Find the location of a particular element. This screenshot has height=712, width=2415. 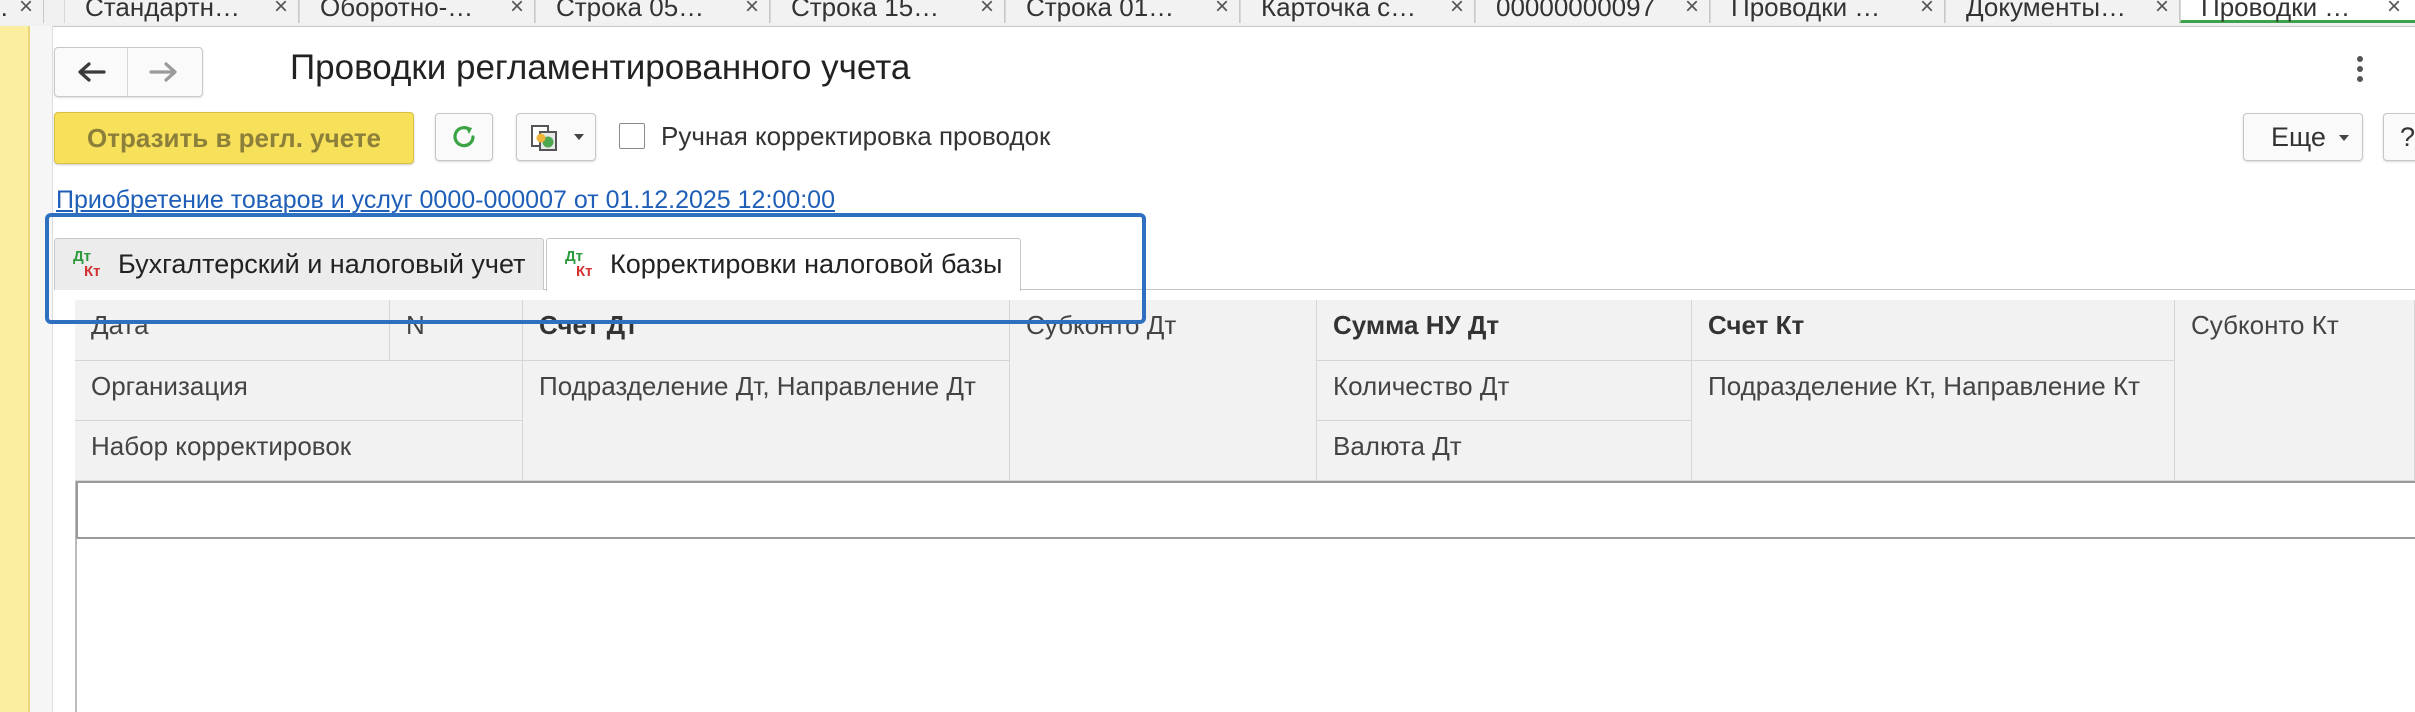

documents-dropdown-button is located at coordinates (556, 137).